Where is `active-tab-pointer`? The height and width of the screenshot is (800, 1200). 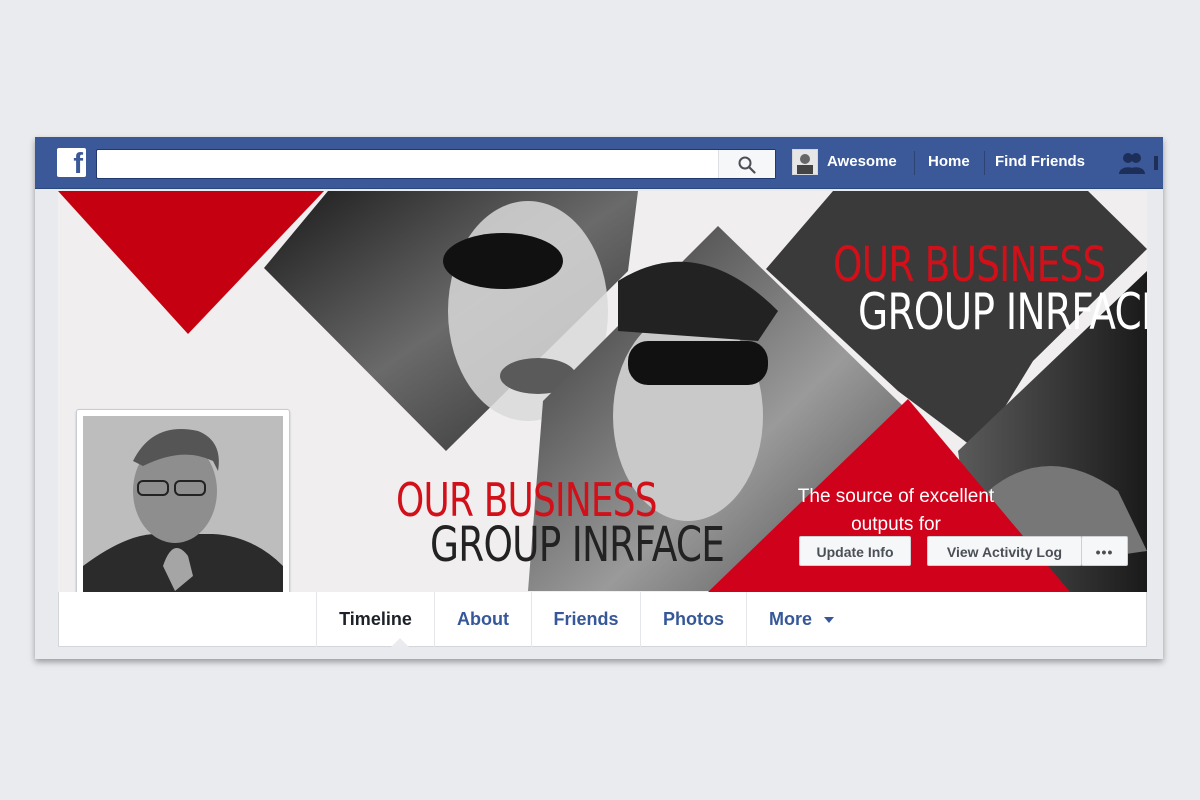 active-tab-pointer is located at coordinates (400, 642).